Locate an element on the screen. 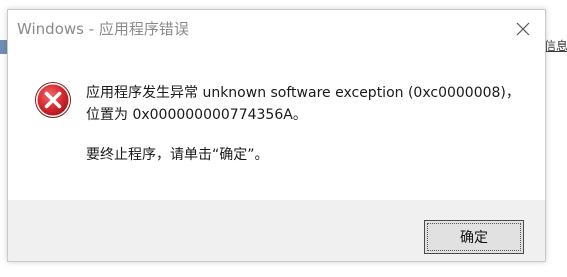 This screenshot has height=277, width=567. close-button is located at coordinates (523, 29).